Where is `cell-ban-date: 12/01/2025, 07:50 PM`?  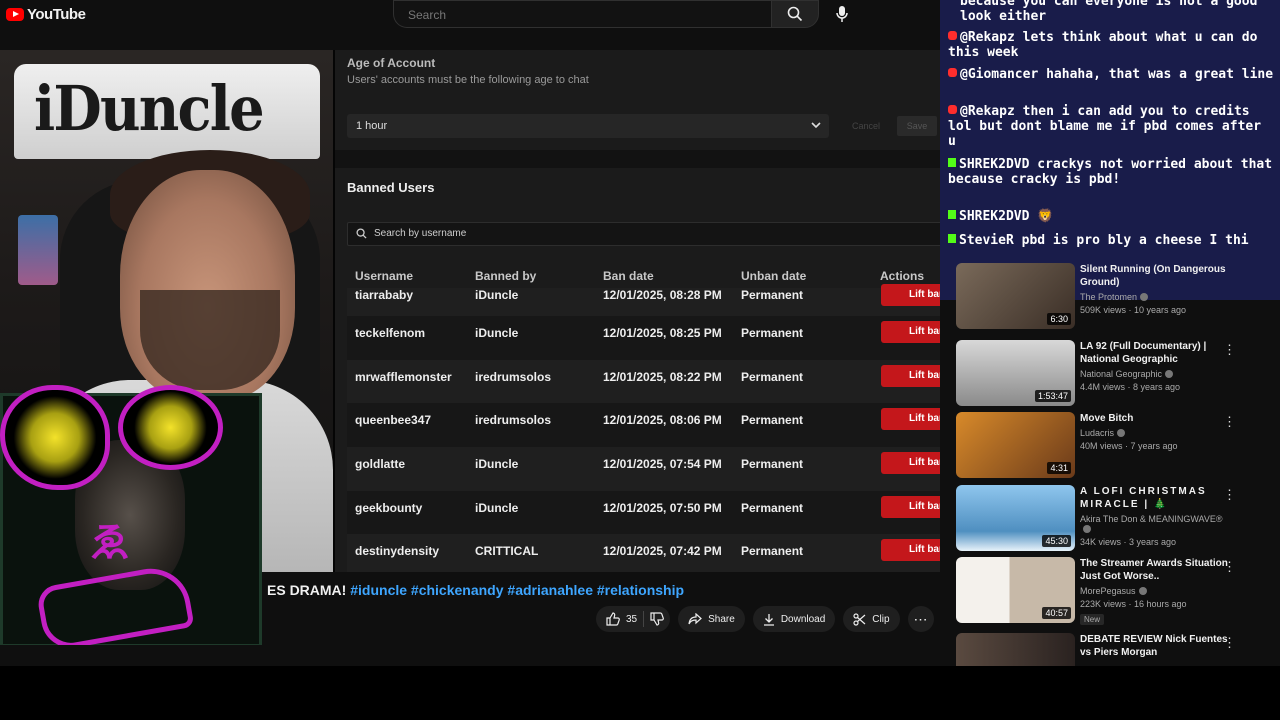
cell-ban-date: 12/01/2025, 07:50 PM is located at coordinates (662, 507).